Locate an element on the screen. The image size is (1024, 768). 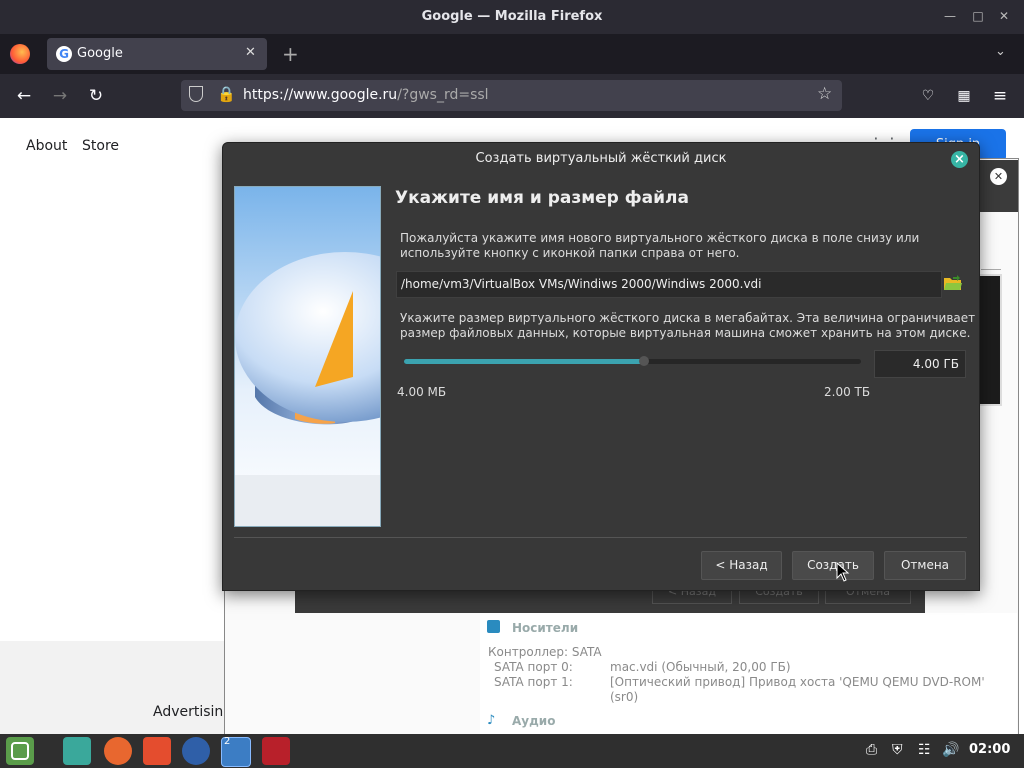
network-icon: ☷ is located at coordinates (924, 750).